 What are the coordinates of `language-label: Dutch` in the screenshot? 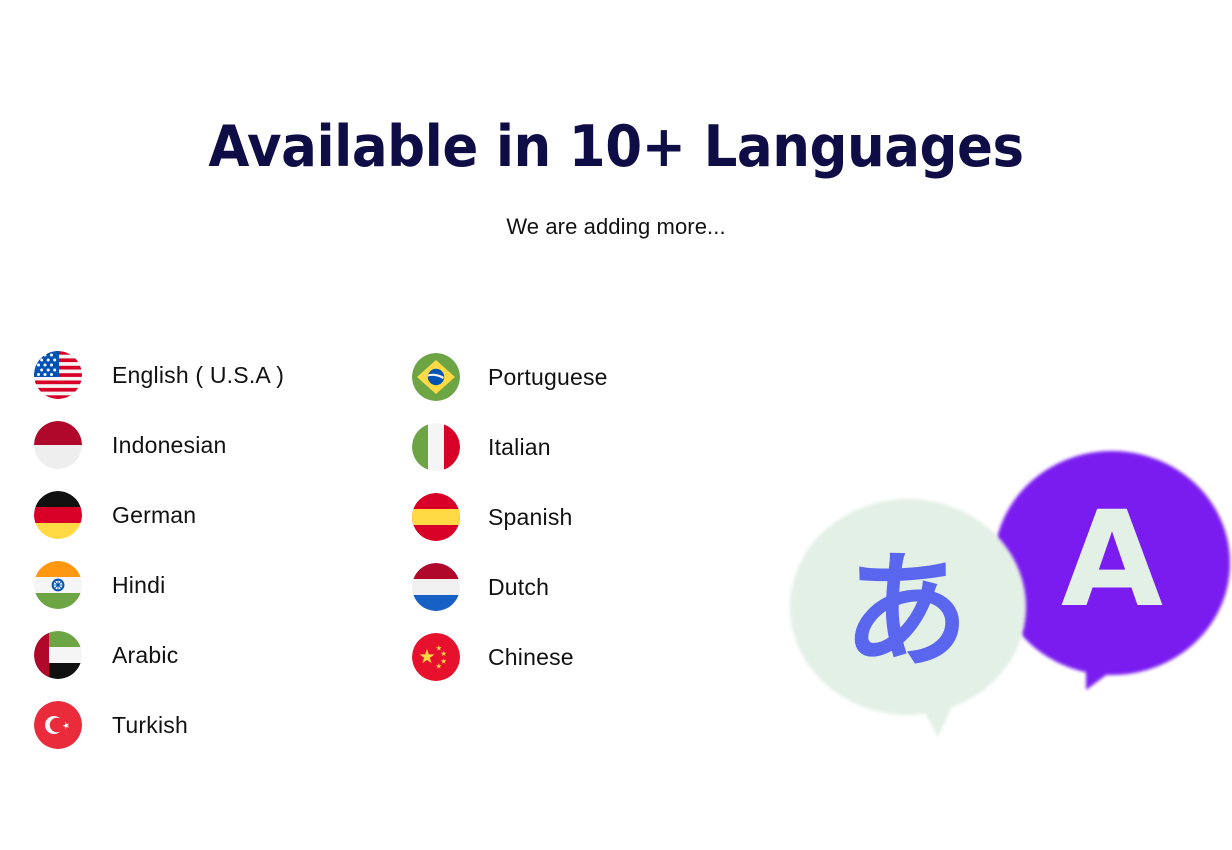 It's located at (519, 586).